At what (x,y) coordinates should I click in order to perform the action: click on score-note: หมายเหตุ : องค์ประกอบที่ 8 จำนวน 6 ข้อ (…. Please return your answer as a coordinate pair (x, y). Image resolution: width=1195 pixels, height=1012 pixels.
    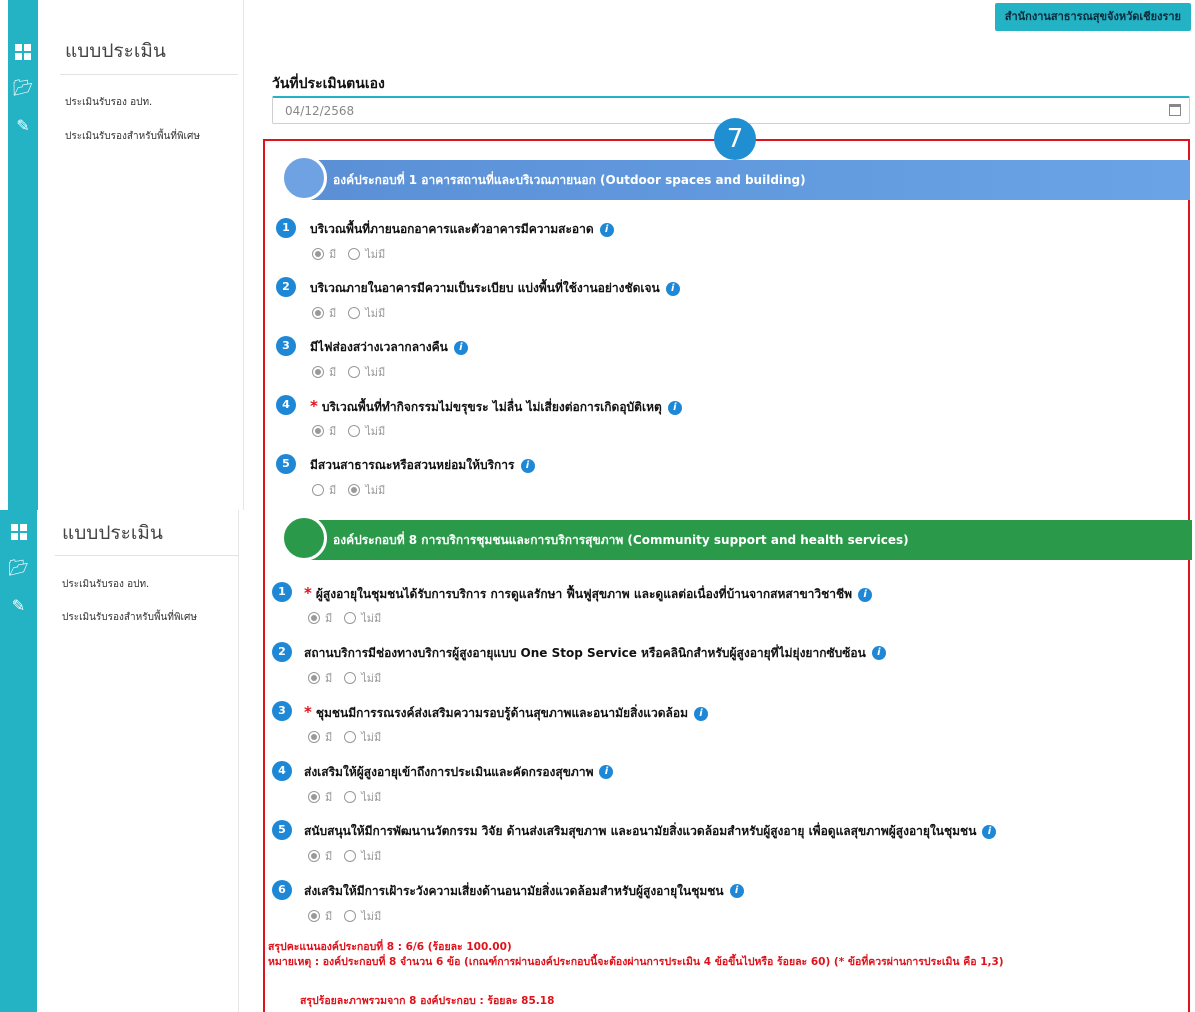
    Looking at the image, I should click on (636, 962).